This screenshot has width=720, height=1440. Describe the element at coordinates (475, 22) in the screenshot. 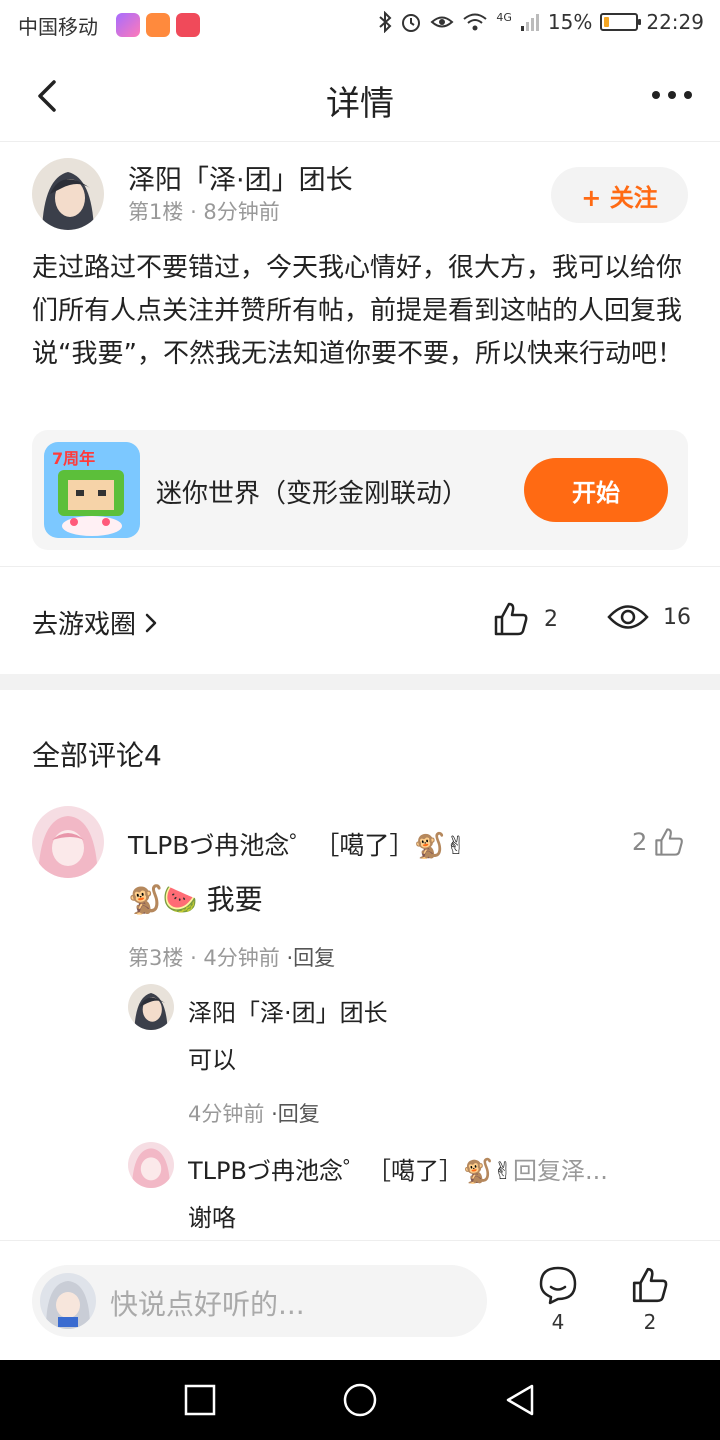

I see `wifi-icon` at that location.